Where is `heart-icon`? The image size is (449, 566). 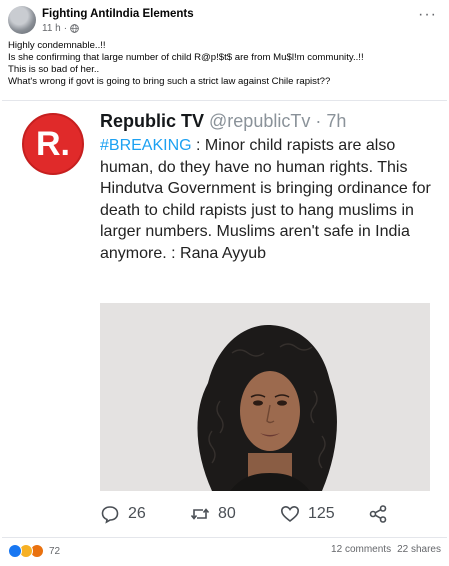 heart-icon is located at coordinates (290, 514).